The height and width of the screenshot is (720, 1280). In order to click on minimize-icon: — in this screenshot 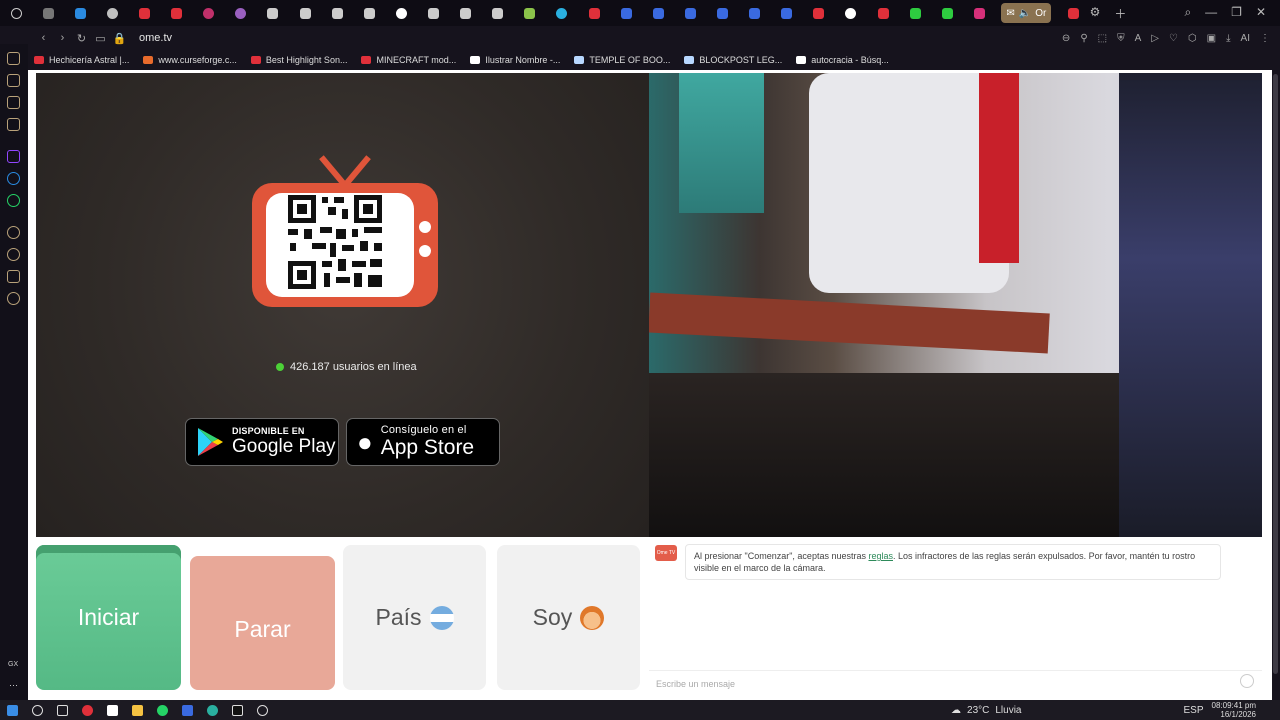, I will do `click(1211, 13)`.